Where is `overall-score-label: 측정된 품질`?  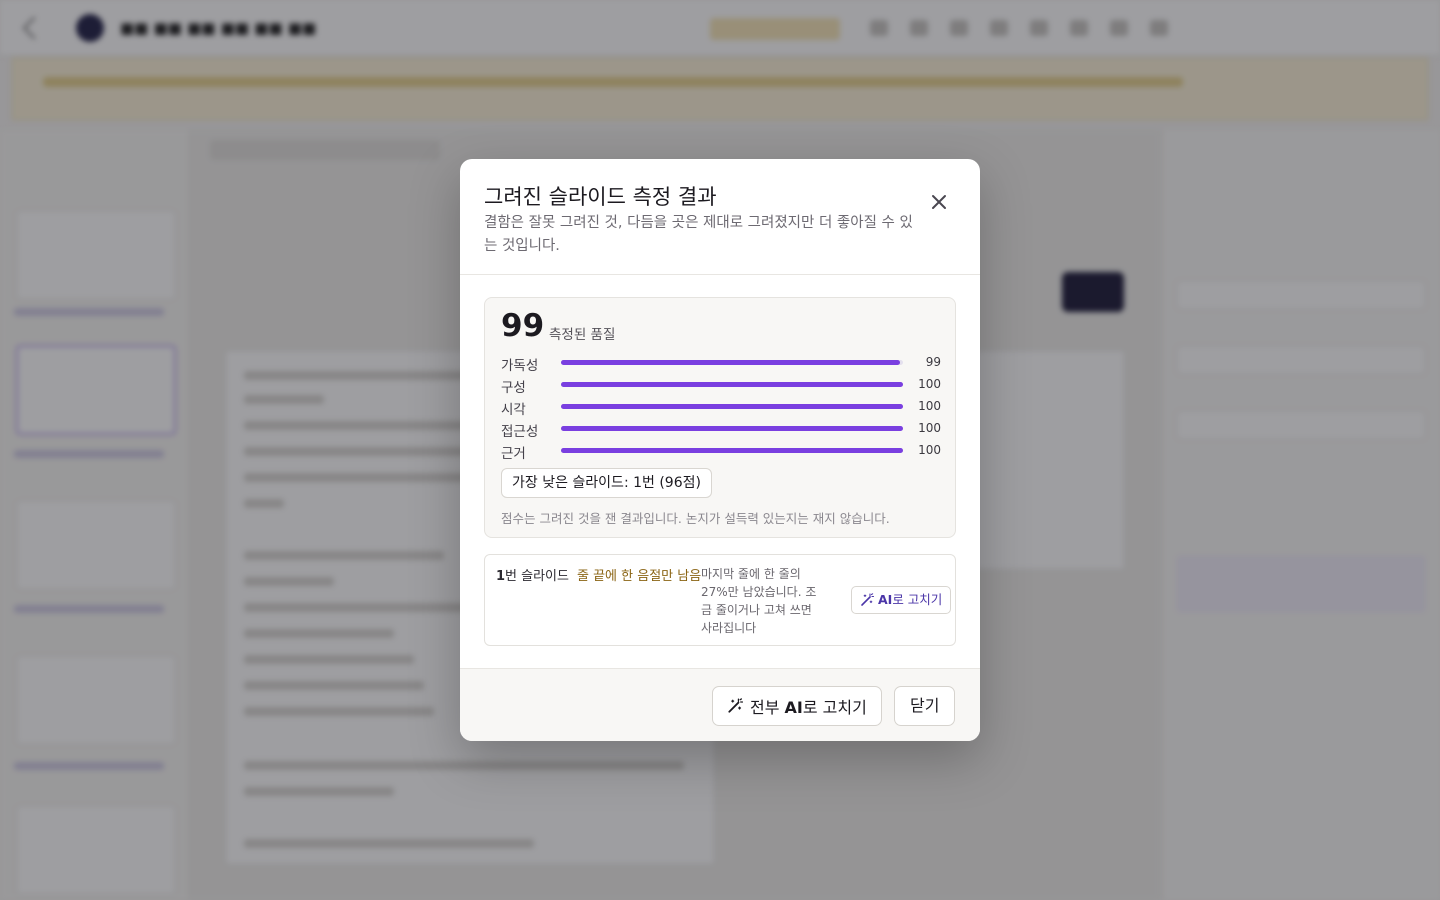 overall-score-label: 측정된 품질 is located at coordinates (582, 335).